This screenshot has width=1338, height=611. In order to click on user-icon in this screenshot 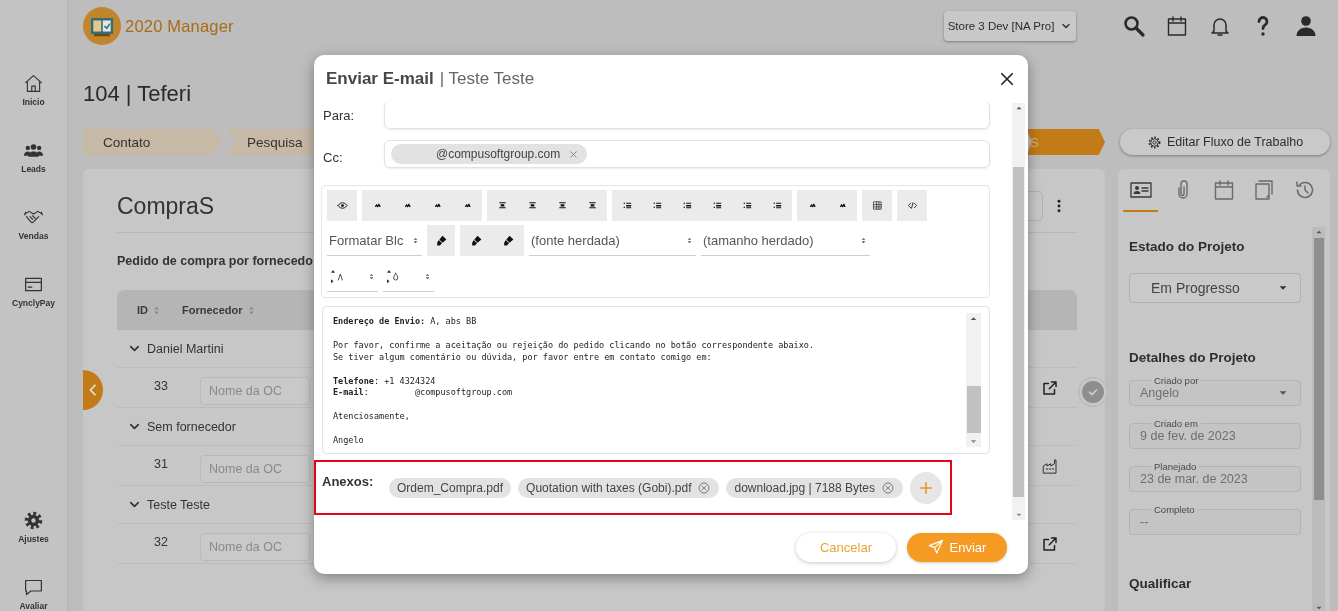, I will do `click(1306, 26)`.